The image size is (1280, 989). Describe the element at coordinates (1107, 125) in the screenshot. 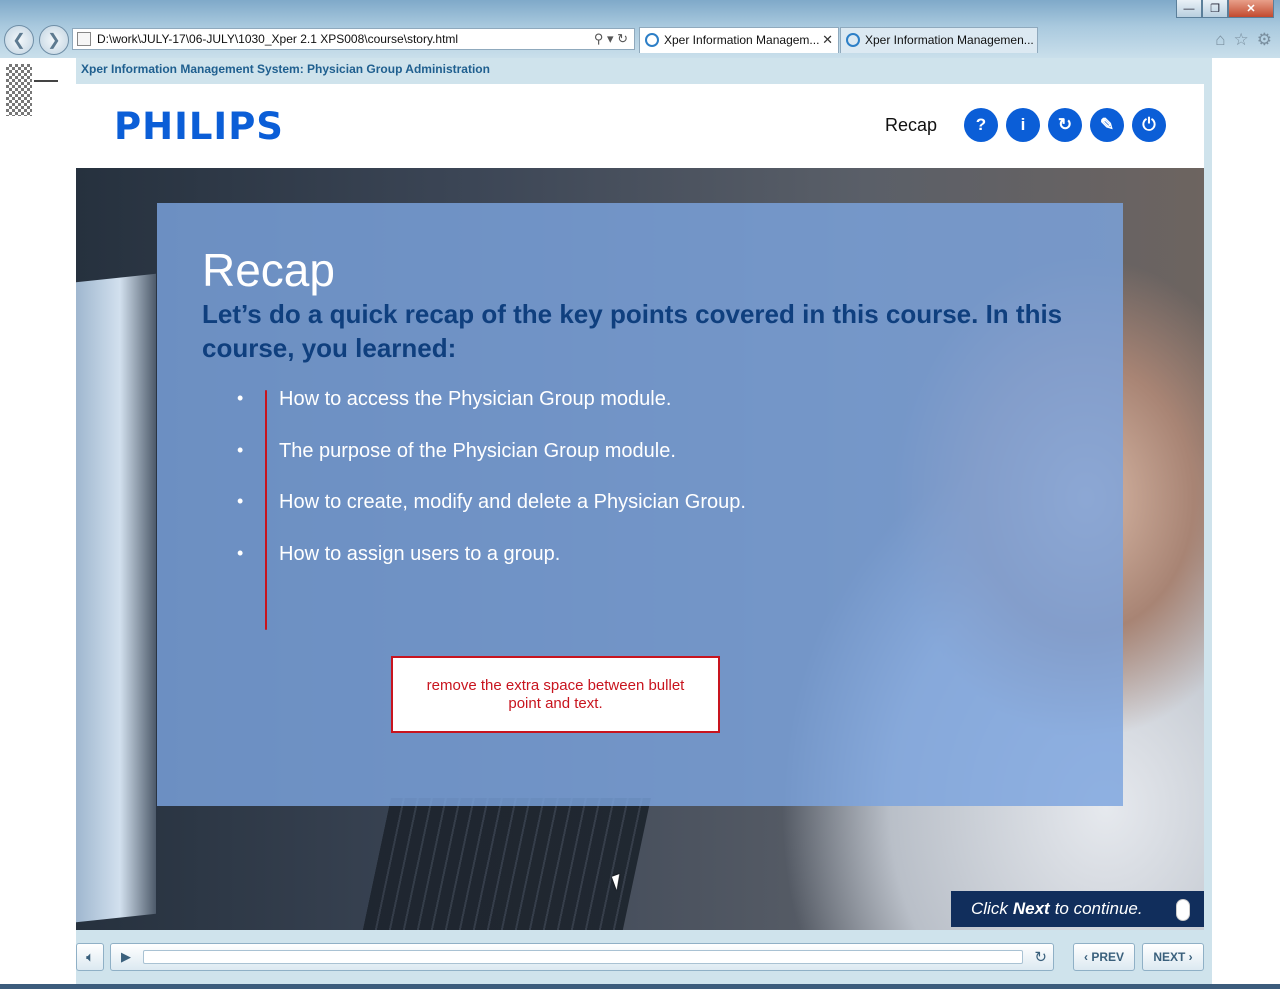

I see `resources-icon: ✎` at that location.